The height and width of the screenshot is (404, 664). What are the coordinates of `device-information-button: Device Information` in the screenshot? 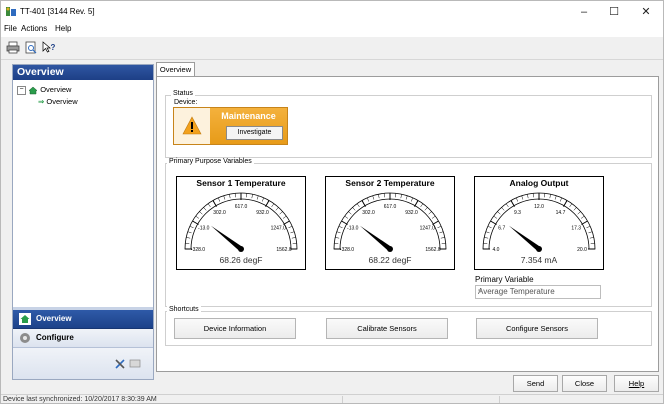 It's located at (235, 328).